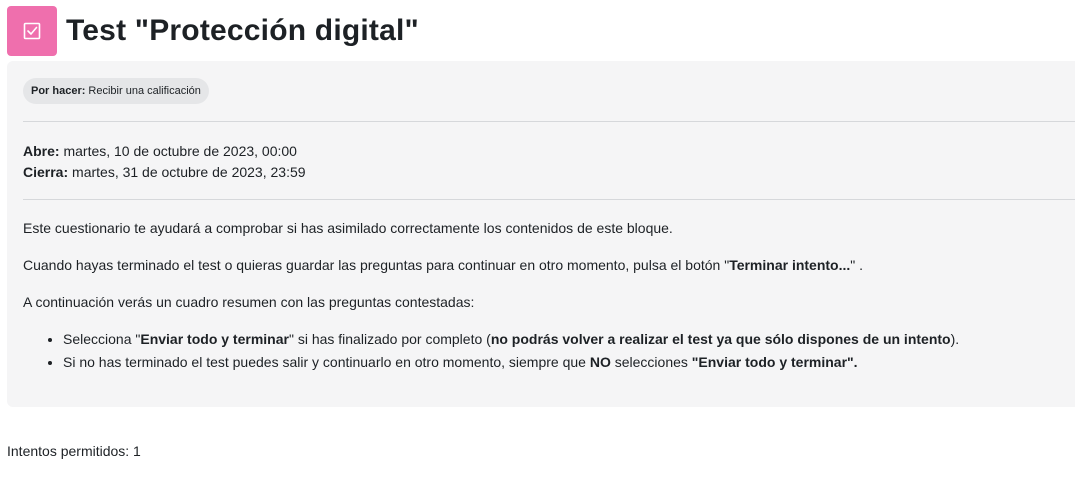 Image resolution: width=1075 pixels, height=477 pixels. Describe the element at coordinates (41, 151) in the screenshot. I see `open-date-label: Abre:` at that location.